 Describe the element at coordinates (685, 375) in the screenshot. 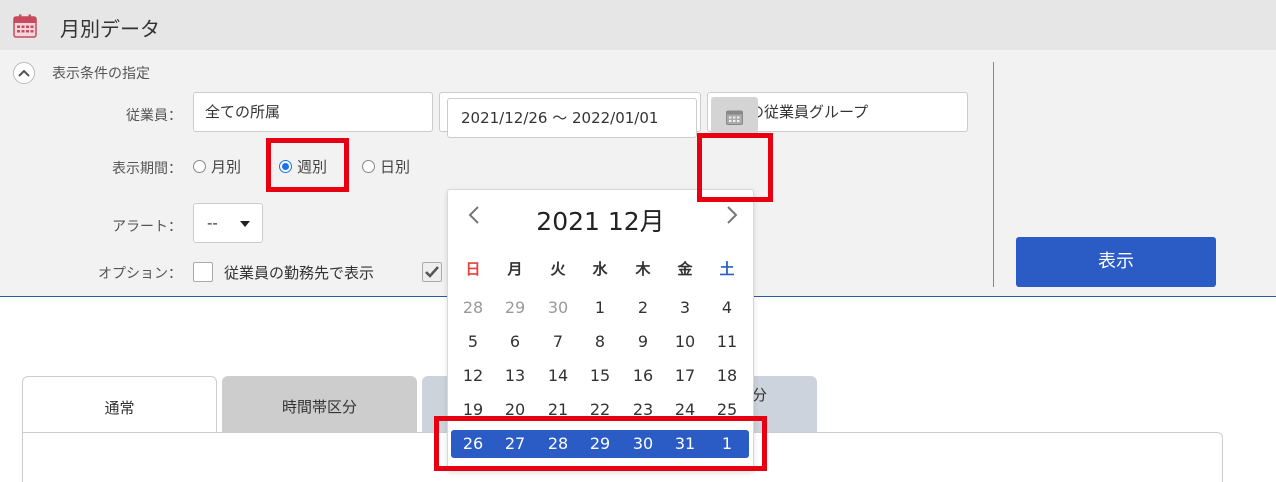

I see `calendar-day: 17` at that location.